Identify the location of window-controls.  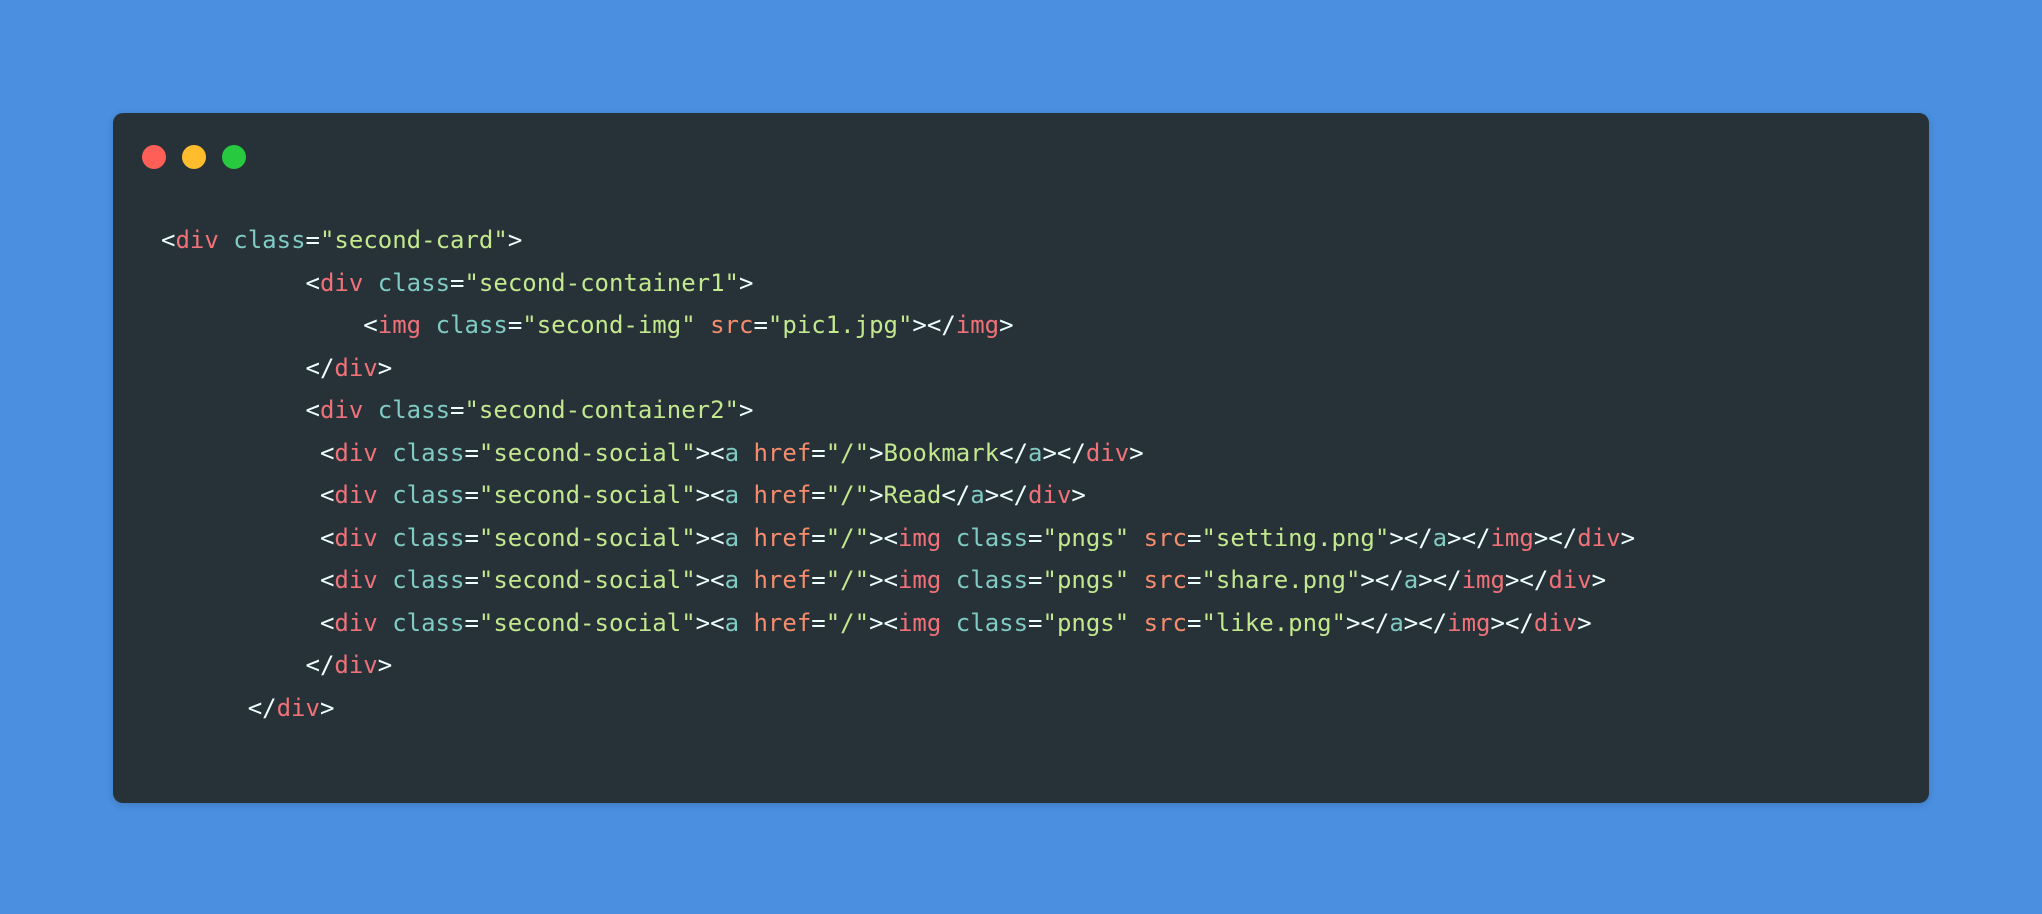
(194, 157).